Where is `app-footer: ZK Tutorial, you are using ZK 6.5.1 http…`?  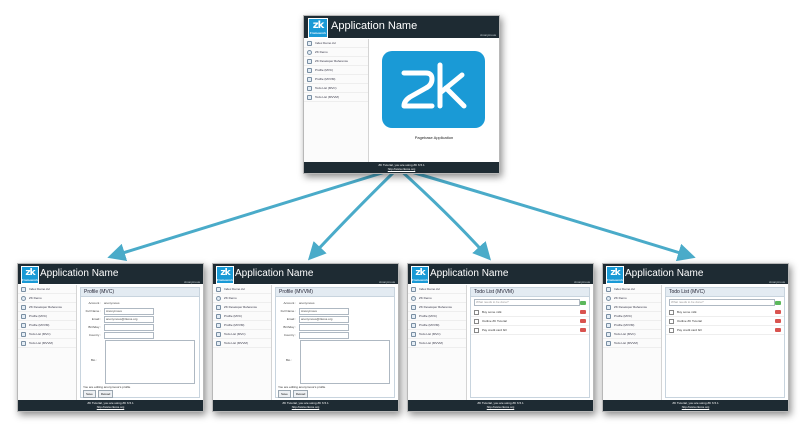
app-footer: ZK Tutorial, you are using ZK 6.5.1 http… is located at coordinates (305, 405).